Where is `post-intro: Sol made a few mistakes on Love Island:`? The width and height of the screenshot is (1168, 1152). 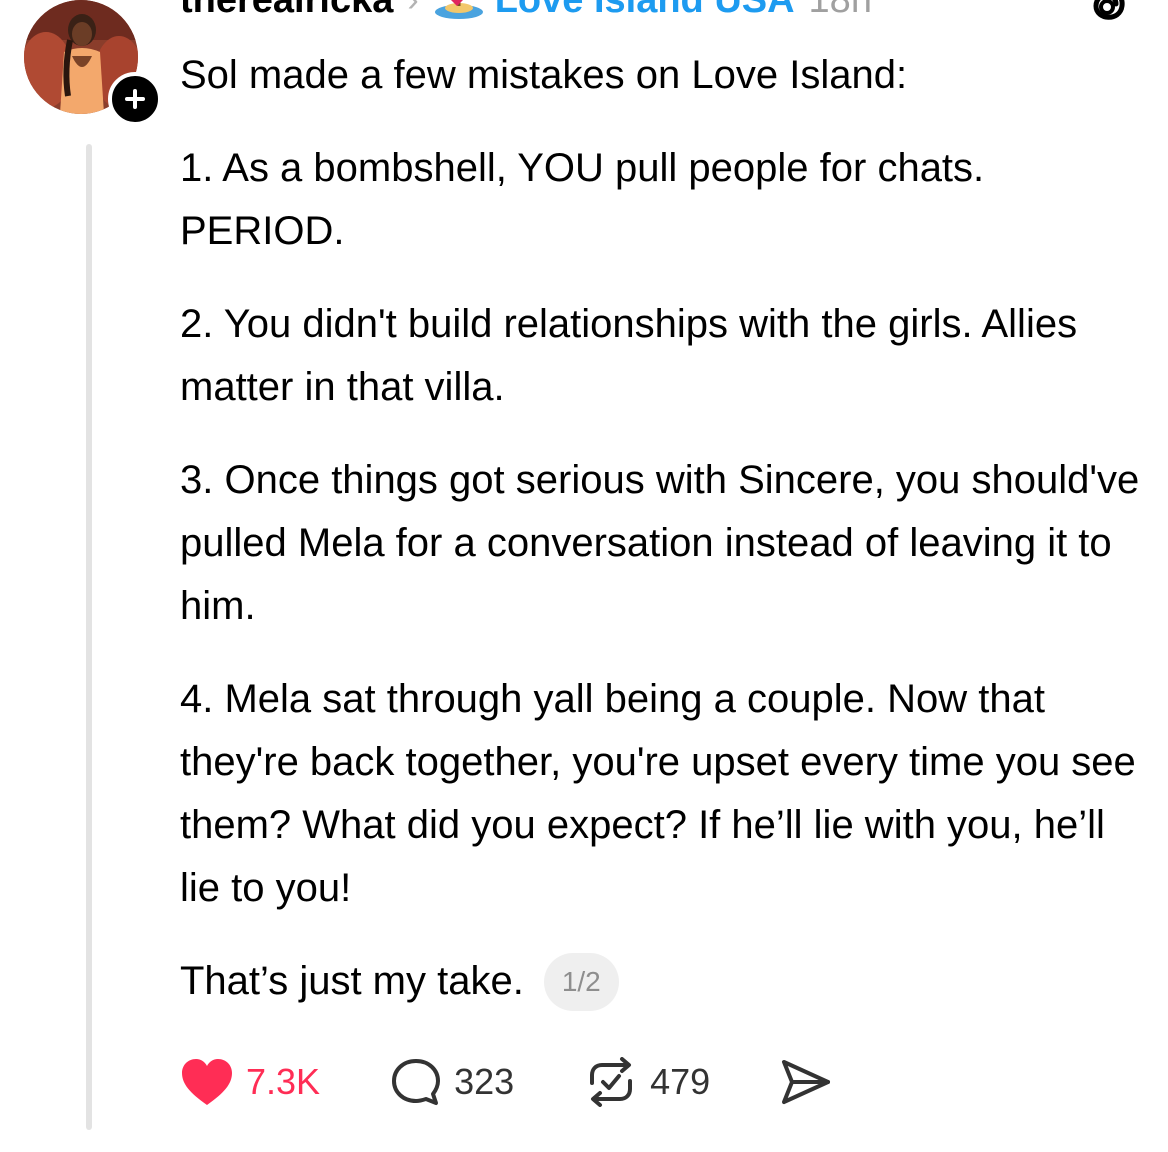
post-intro: Sol made a few mistakes on Love Island: is located at coordinates (544, 75).